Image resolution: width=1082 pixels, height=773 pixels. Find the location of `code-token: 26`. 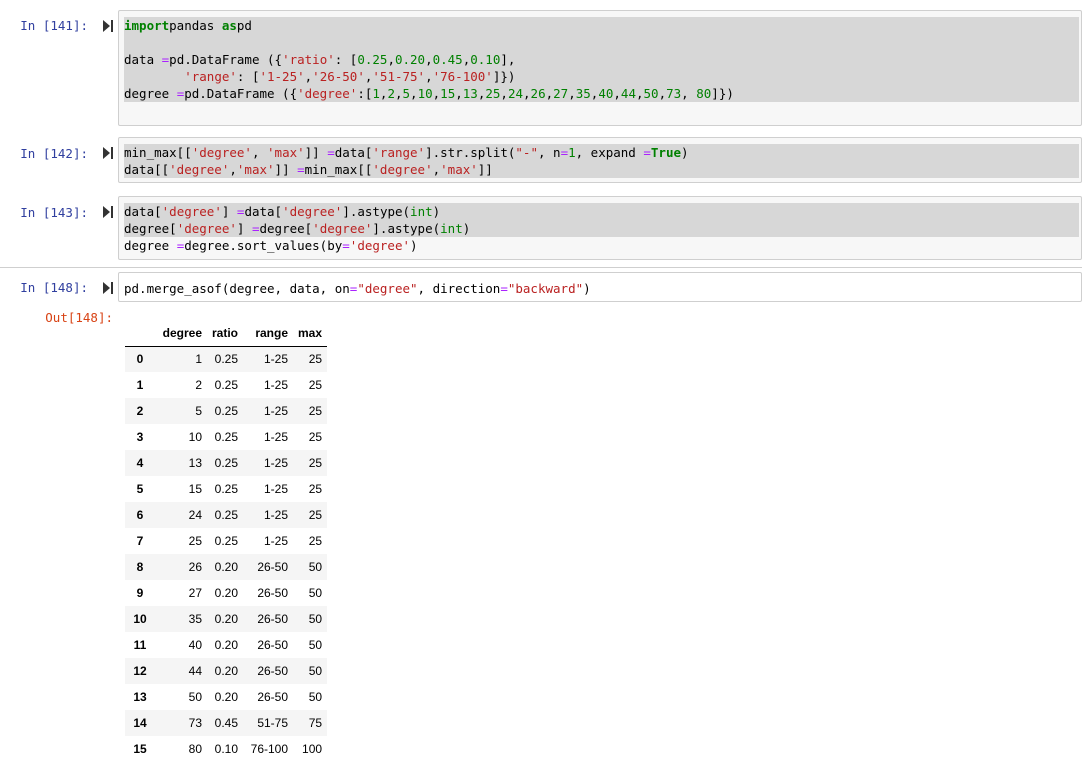

code-token: 26 is located at coordinates (538, 93).